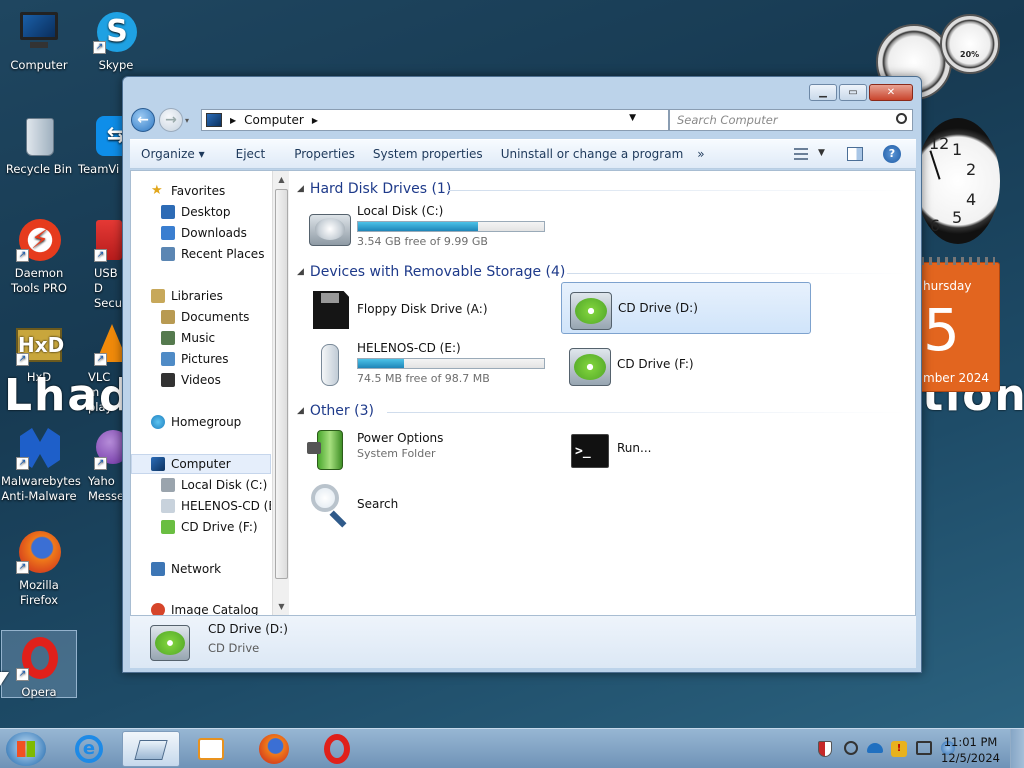 The image size is (1024, 768). Describe the element at coordinates (39, 253) in the screenshot. I see `desktop-icon-daemon-tools: ⚡ ↗ Daemon Tools PRO` at that location.